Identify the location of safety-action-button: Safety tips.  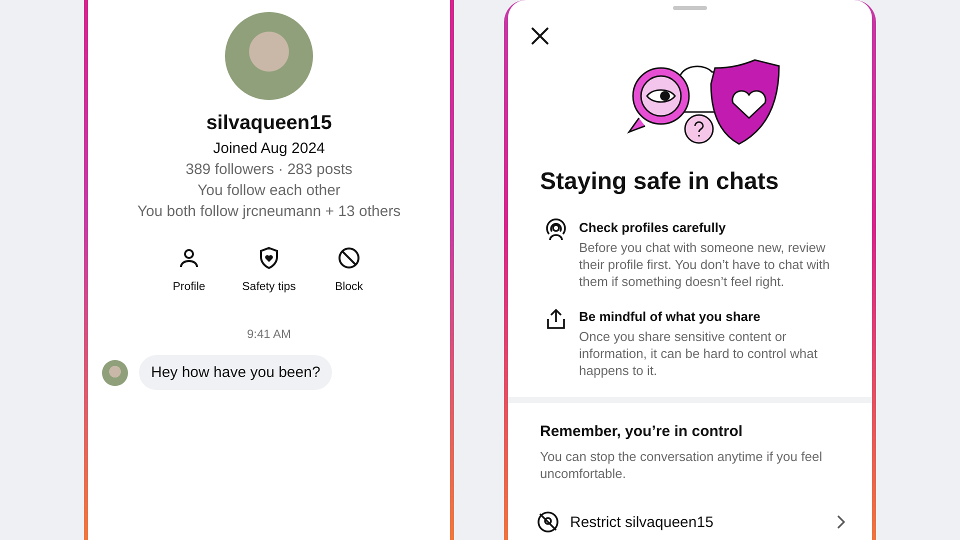
(269, 269).